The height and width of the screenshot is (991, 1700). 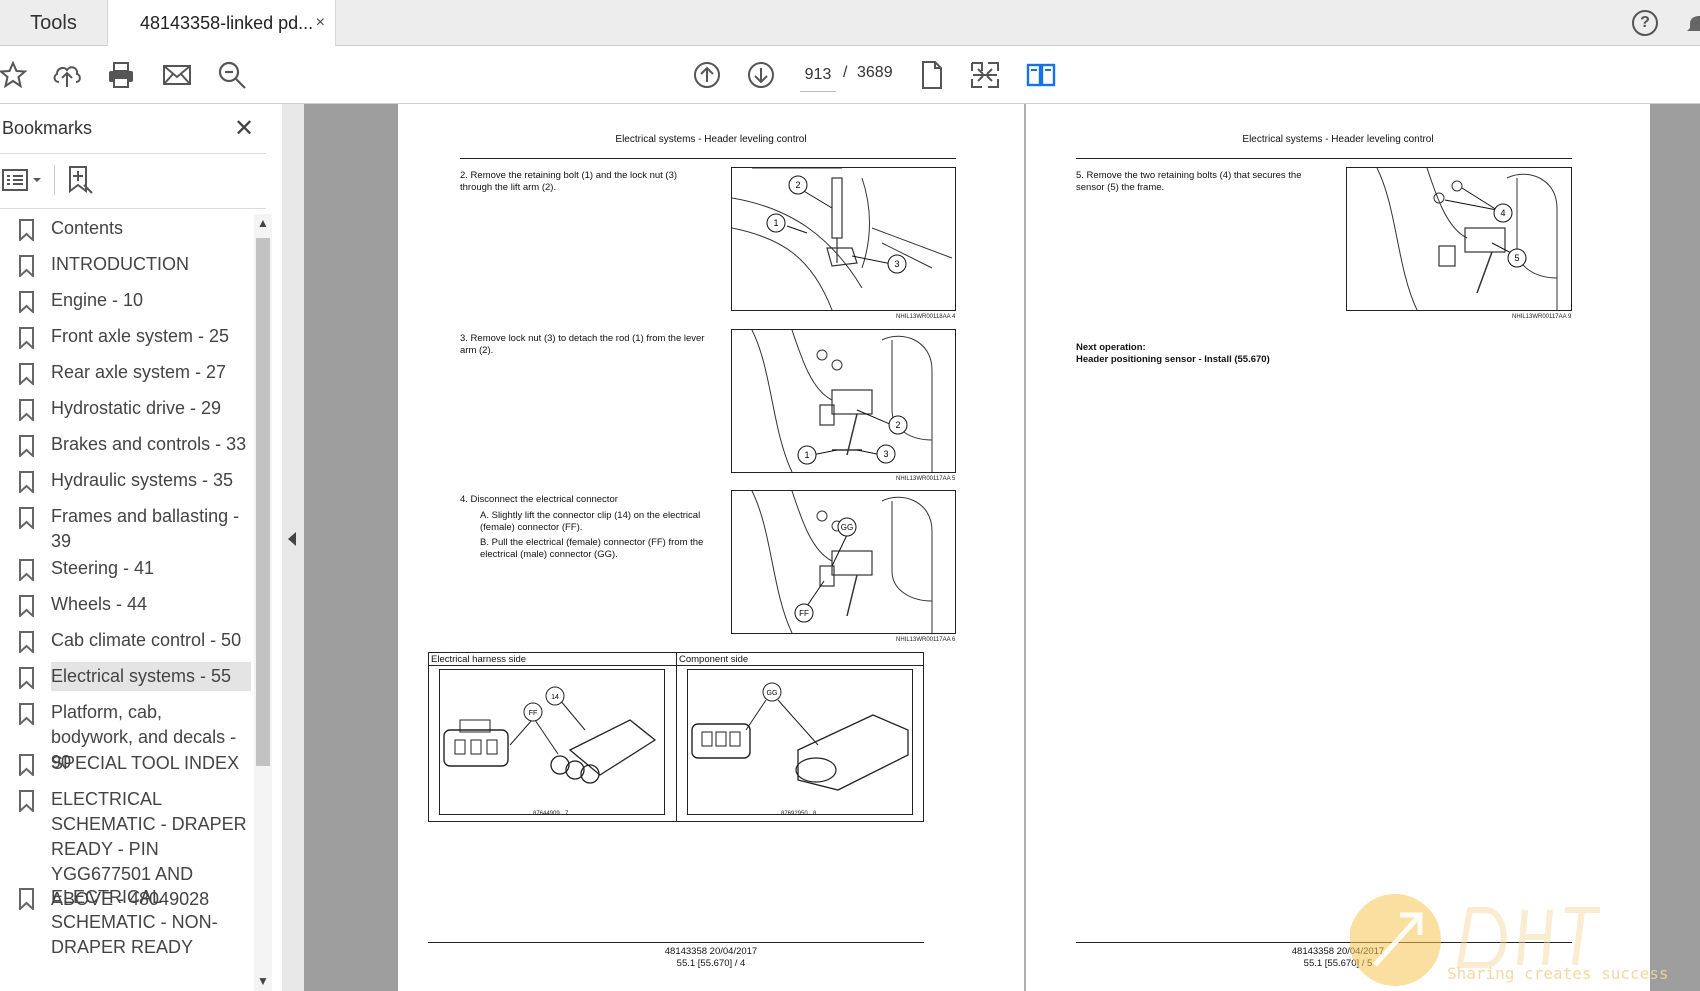 What do you see at coordinates (136, 228) in the screenshot?
I see `bookmark-item: Contents` at bounding box center [136, 228].